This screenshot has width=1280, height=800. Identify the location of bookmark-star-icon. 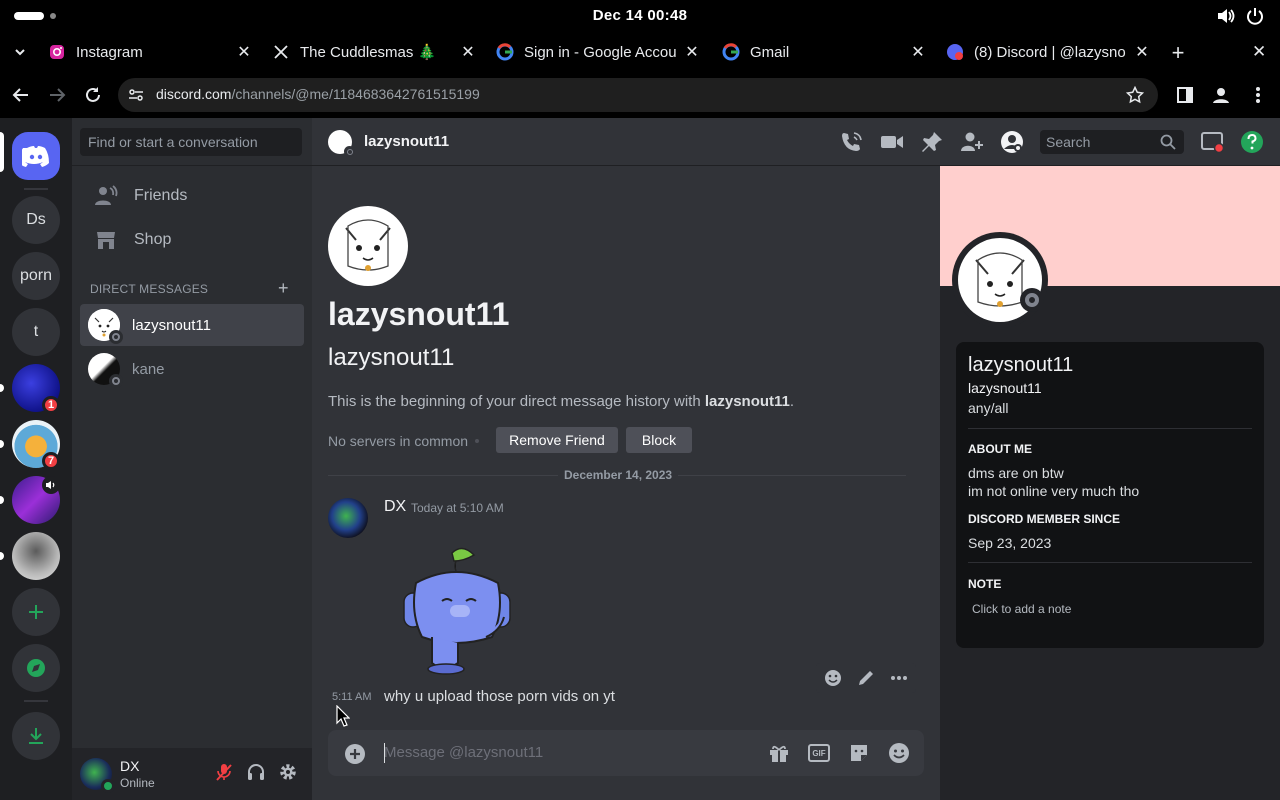
(1135, 95).